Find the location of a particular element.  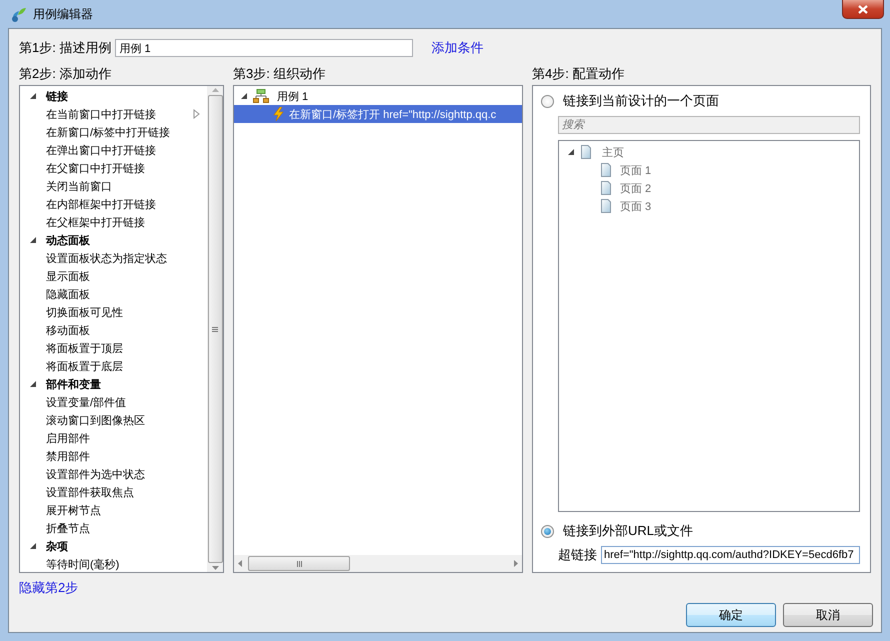

use-case-row: 用例 1 is located at coordinates (378, 96).